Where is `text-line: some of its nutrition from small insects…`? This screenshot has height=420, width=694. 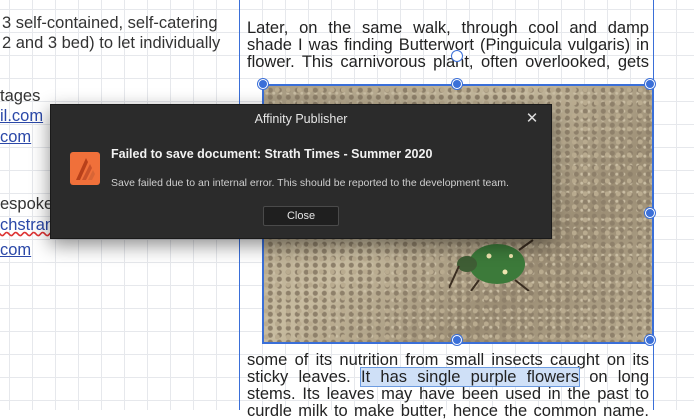 text-line: some of its nutrition from small insects… is located at coordinates (448, 360).